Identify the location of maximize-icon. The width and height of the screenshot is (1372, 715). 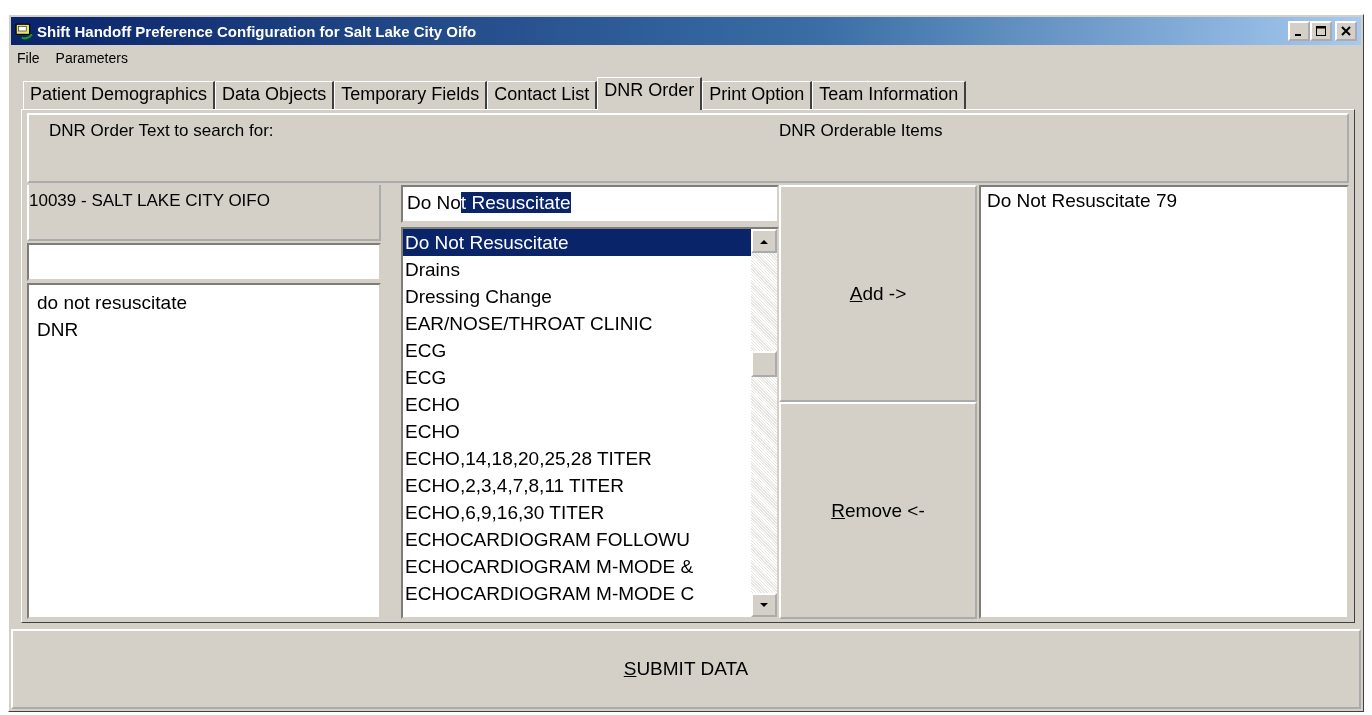
(1321, 31).